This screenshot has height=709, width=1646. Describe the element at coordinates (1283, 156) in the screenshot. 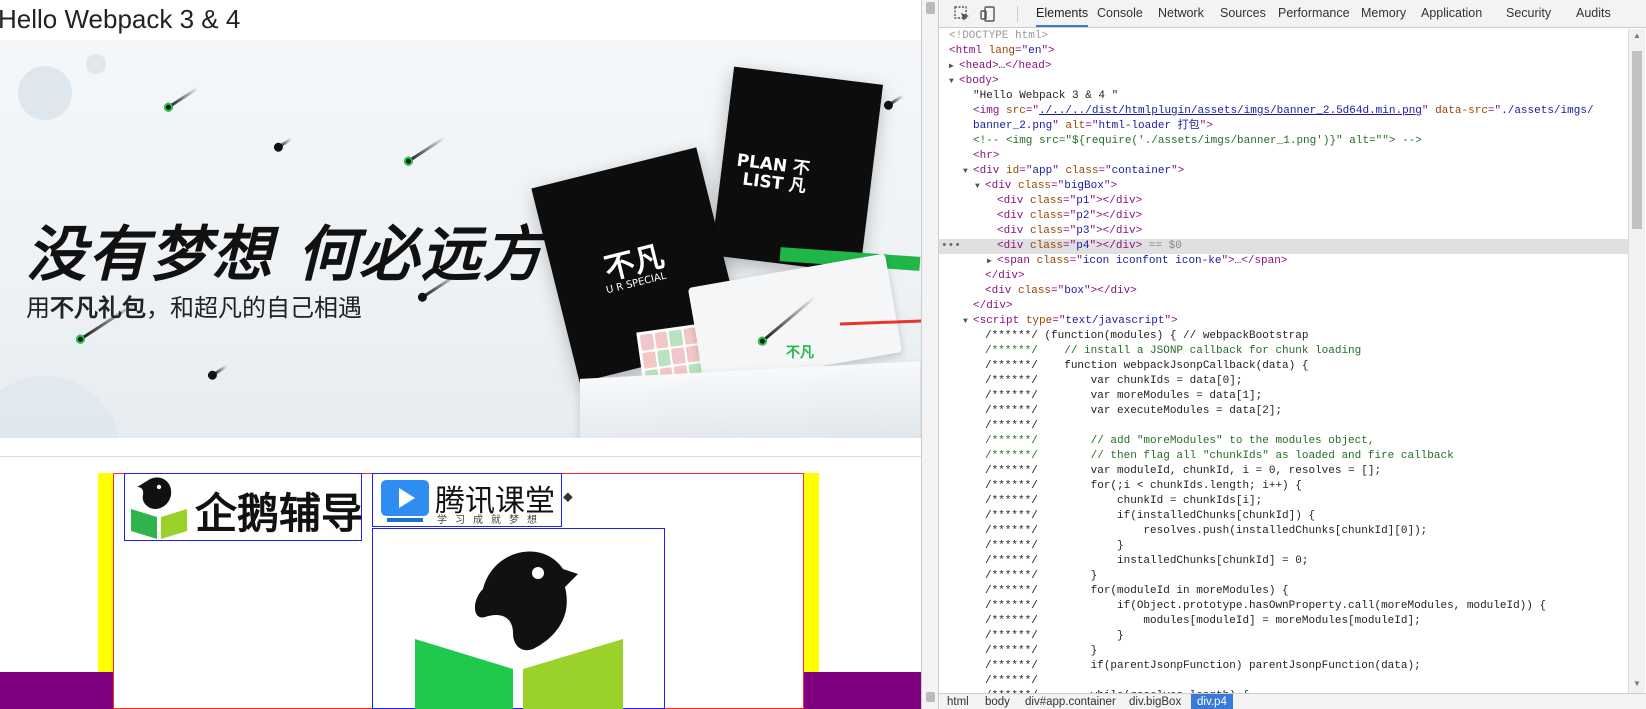

I see `dom-node-hr: <hr>` at that location.